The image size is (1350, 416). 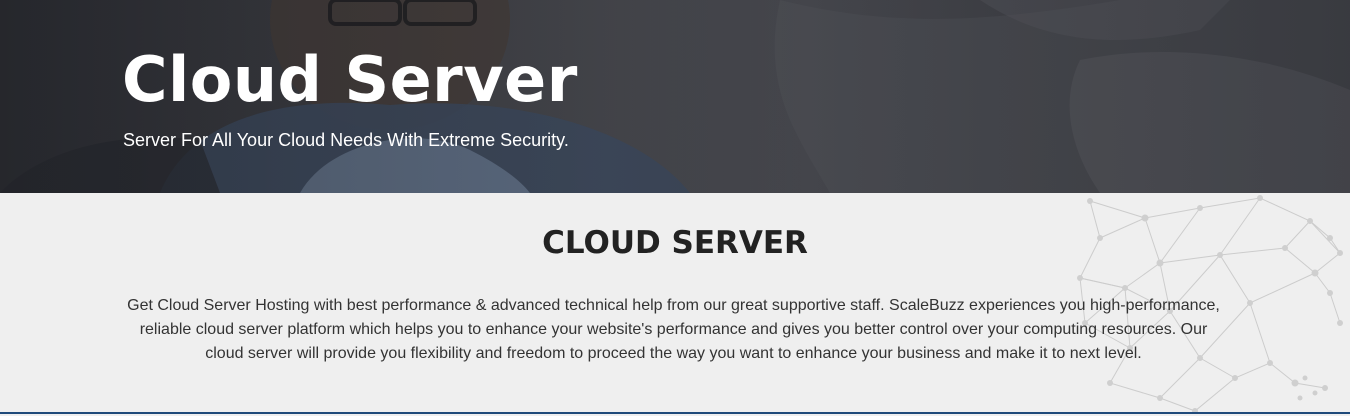 I want to click on section-bottom-divider, so click(x=675, y=413).